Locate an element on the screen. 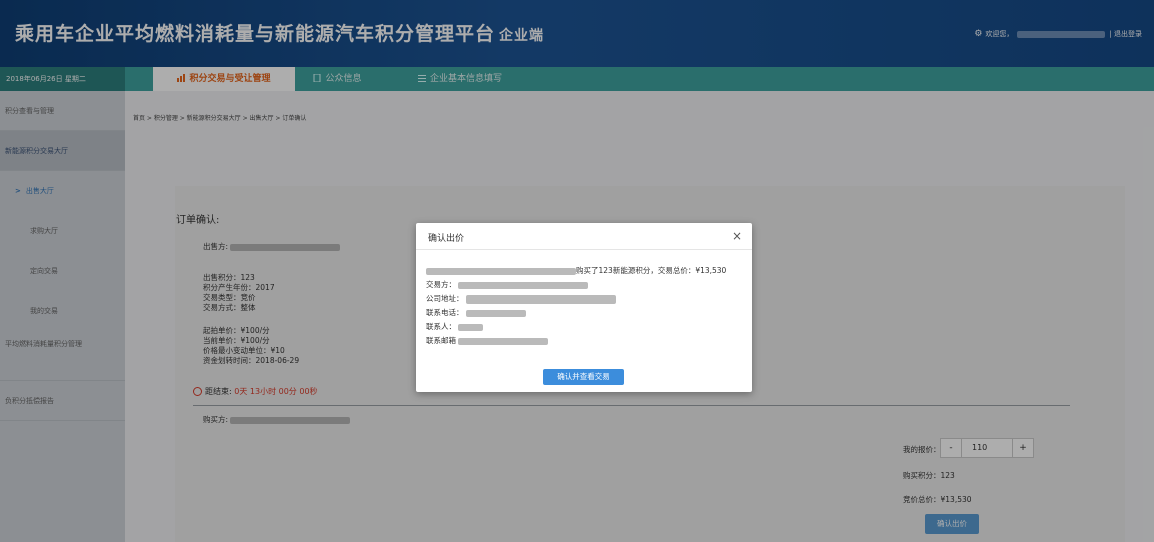 The width and height of the screenshot is (1154, 542). modal-title: 确认出价 is located at coordinates (446, 239).